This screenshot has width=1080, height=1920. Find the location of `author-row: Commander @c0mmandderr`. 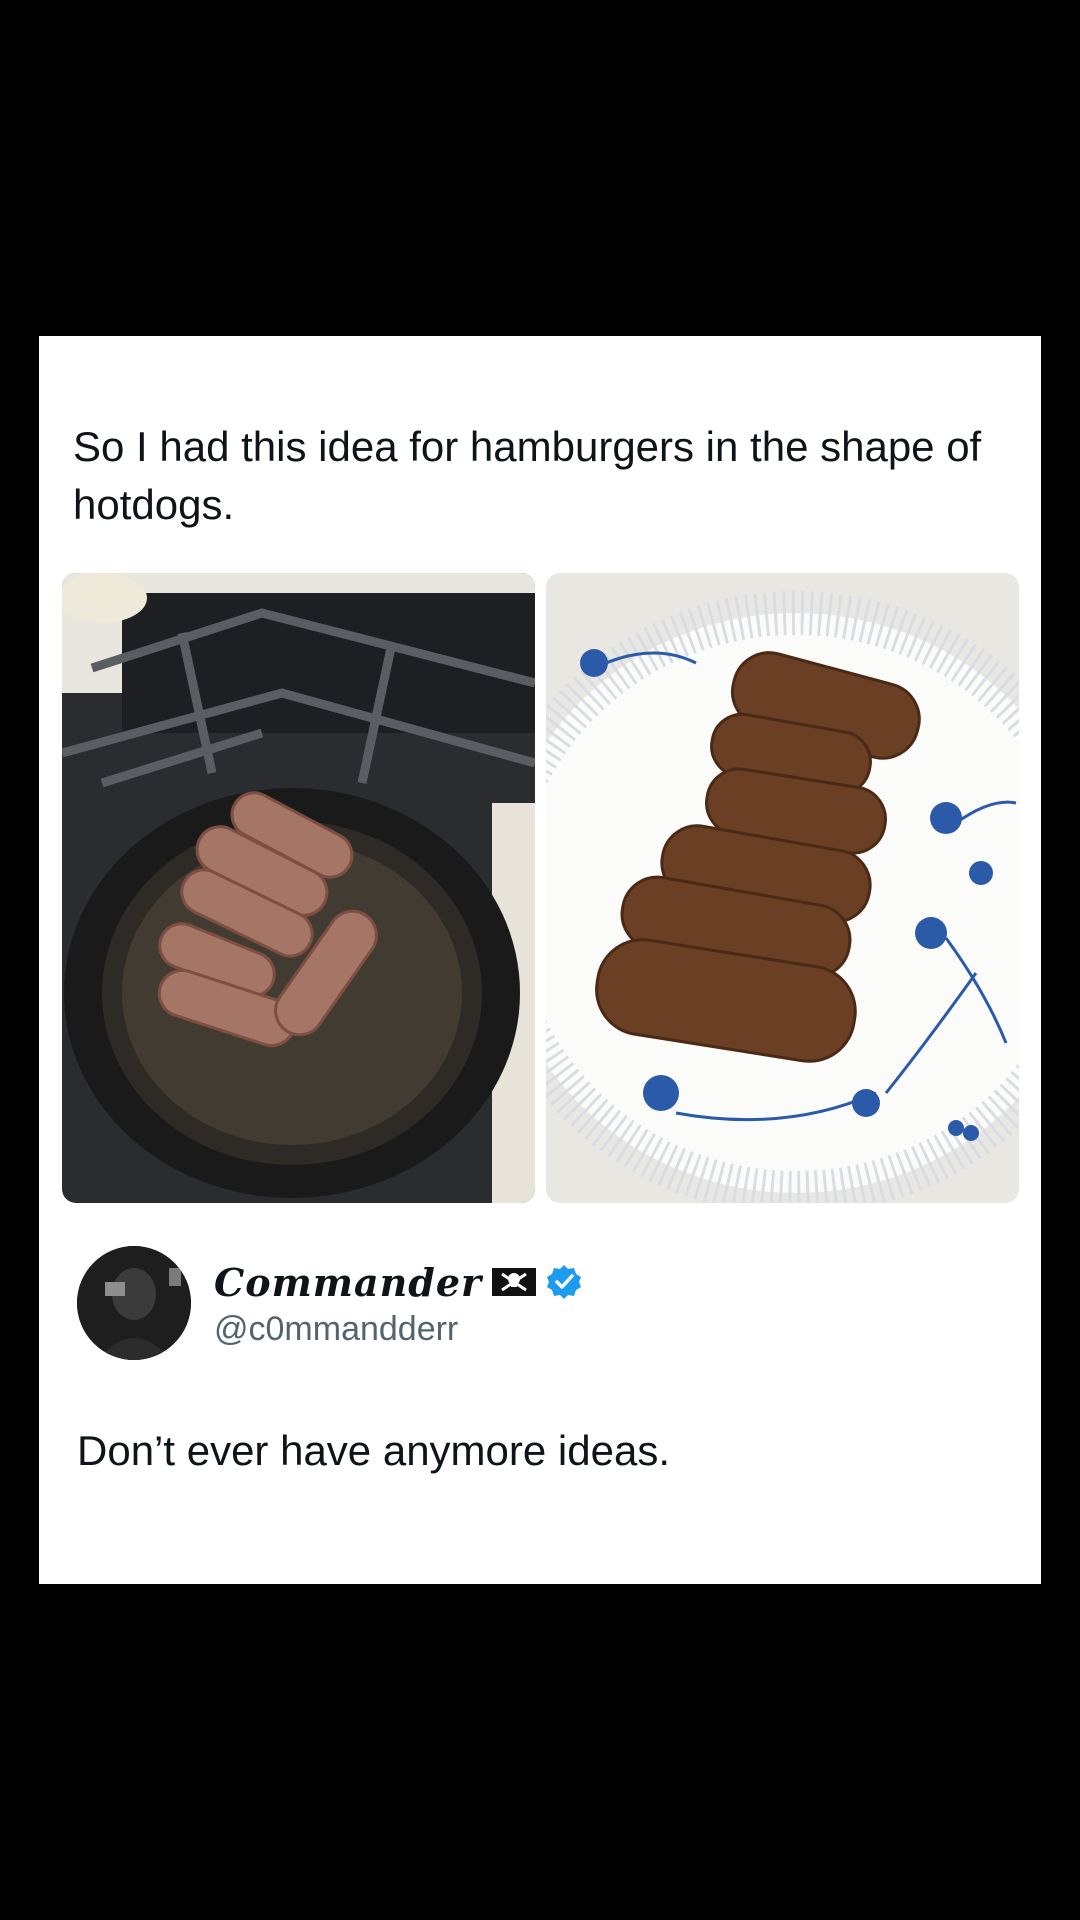

author-row: Commander @c0mmandderr is located at coordinates (527, 1303).